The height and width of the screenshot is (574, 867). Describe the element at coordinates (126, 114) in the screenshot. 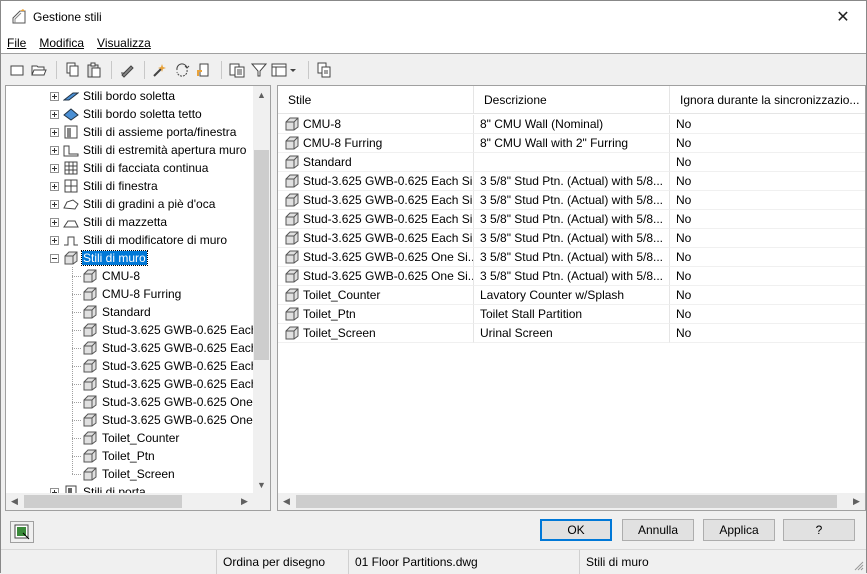

I see `tree-category: Stili bordo soletta tetto` at that location.